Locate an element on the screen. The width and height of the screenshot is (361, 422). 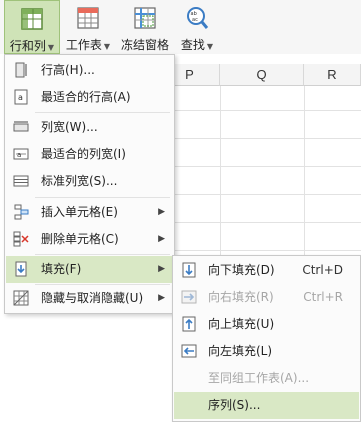
submenu-item-fill-up: 向上填充(U) is located at coordinates (266, 324).